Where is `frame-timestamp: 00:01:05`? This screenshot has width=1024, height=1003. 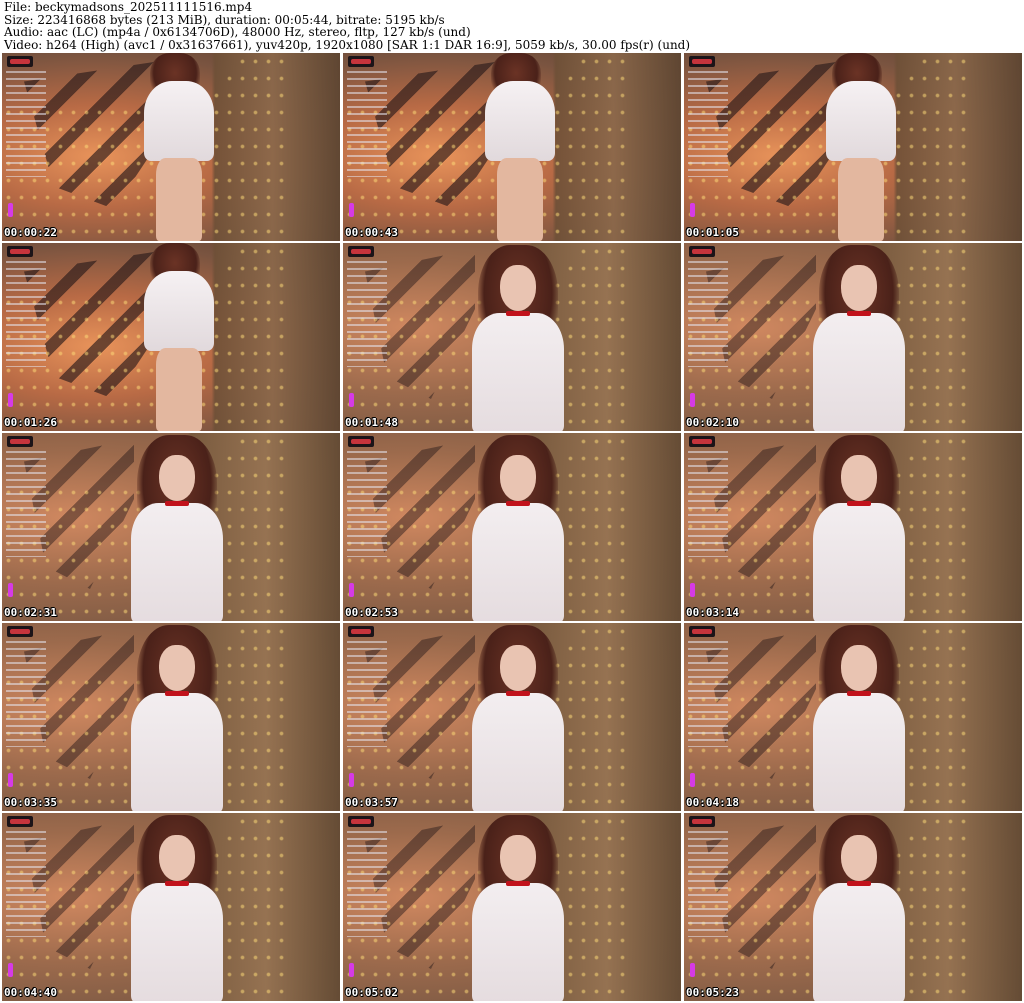
frame-timestamp: 00:01:05 is located at coordinates (712, 232).